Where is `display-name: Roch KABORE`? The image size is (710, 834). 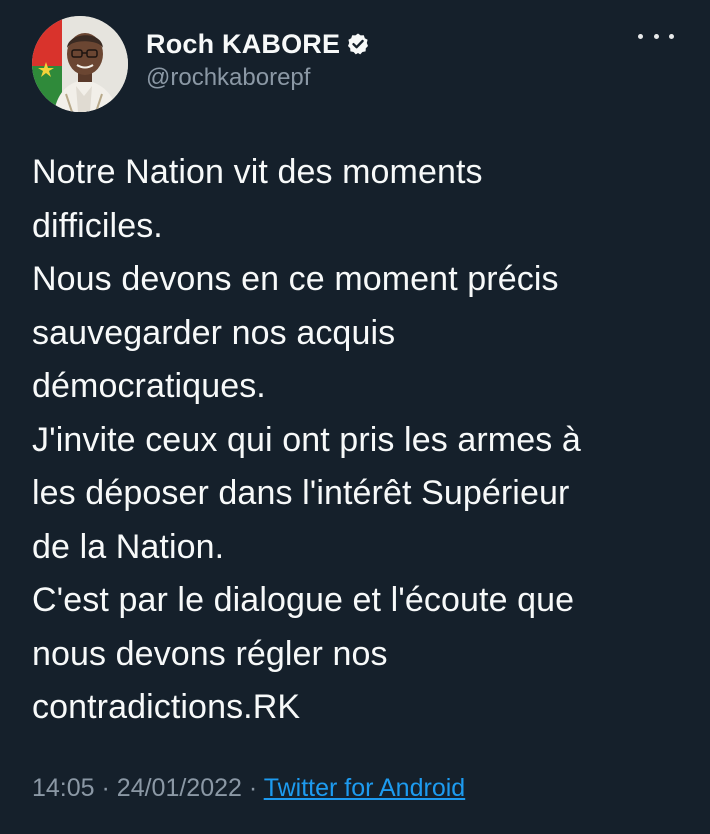
display-name: Roch KABORE is located at coordinates (243, 44).